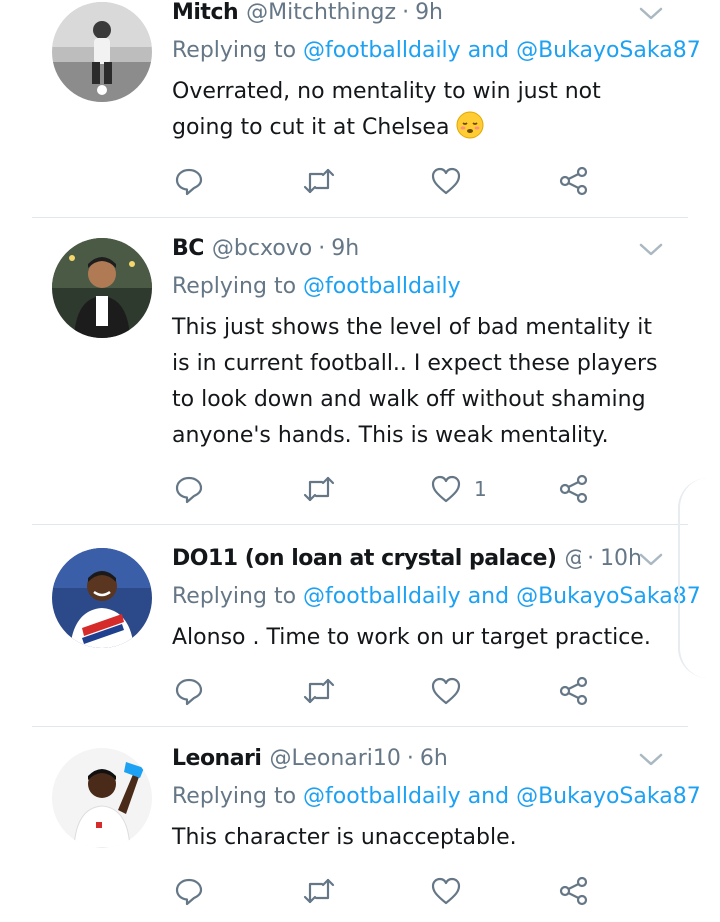 The width and height of the screenshot is (720, 922). Describe the element at coordinates (407, 251) in the screenshot. I see `tweet-header: BC @bcxovo · 9h` at that location.